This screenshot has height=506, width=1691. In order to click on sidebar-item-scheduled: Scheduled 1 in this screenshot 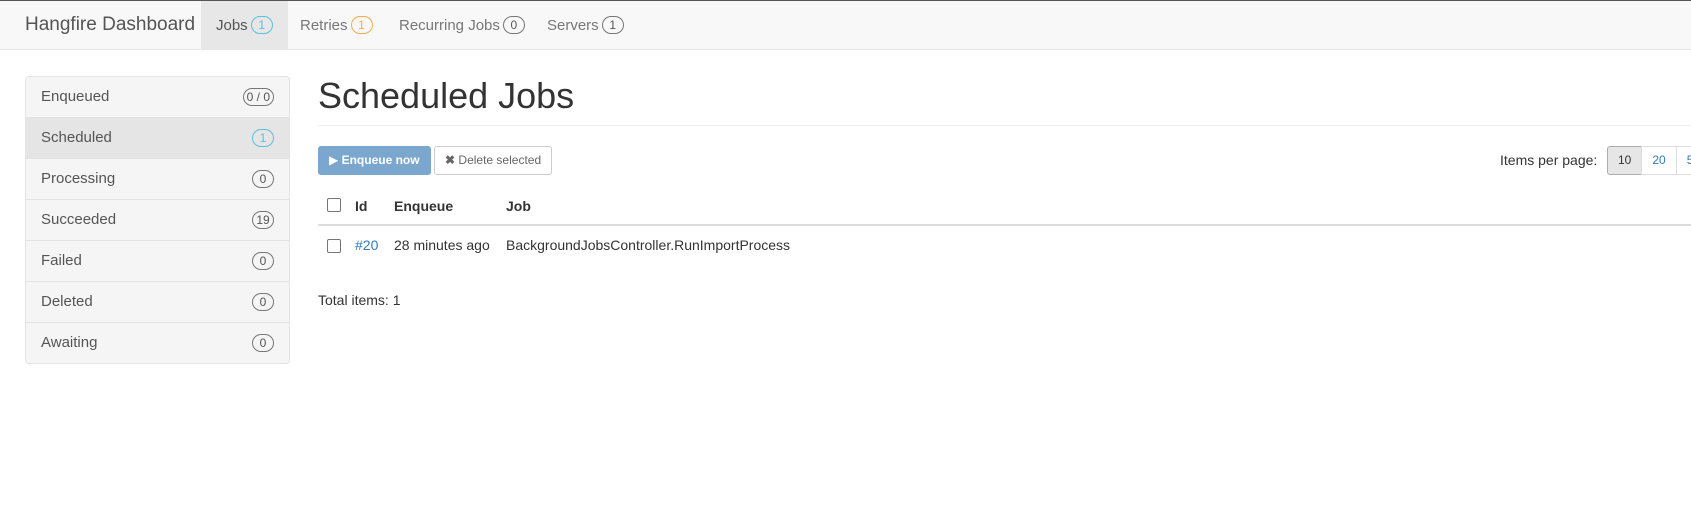, I will do `click(157, 138)`.